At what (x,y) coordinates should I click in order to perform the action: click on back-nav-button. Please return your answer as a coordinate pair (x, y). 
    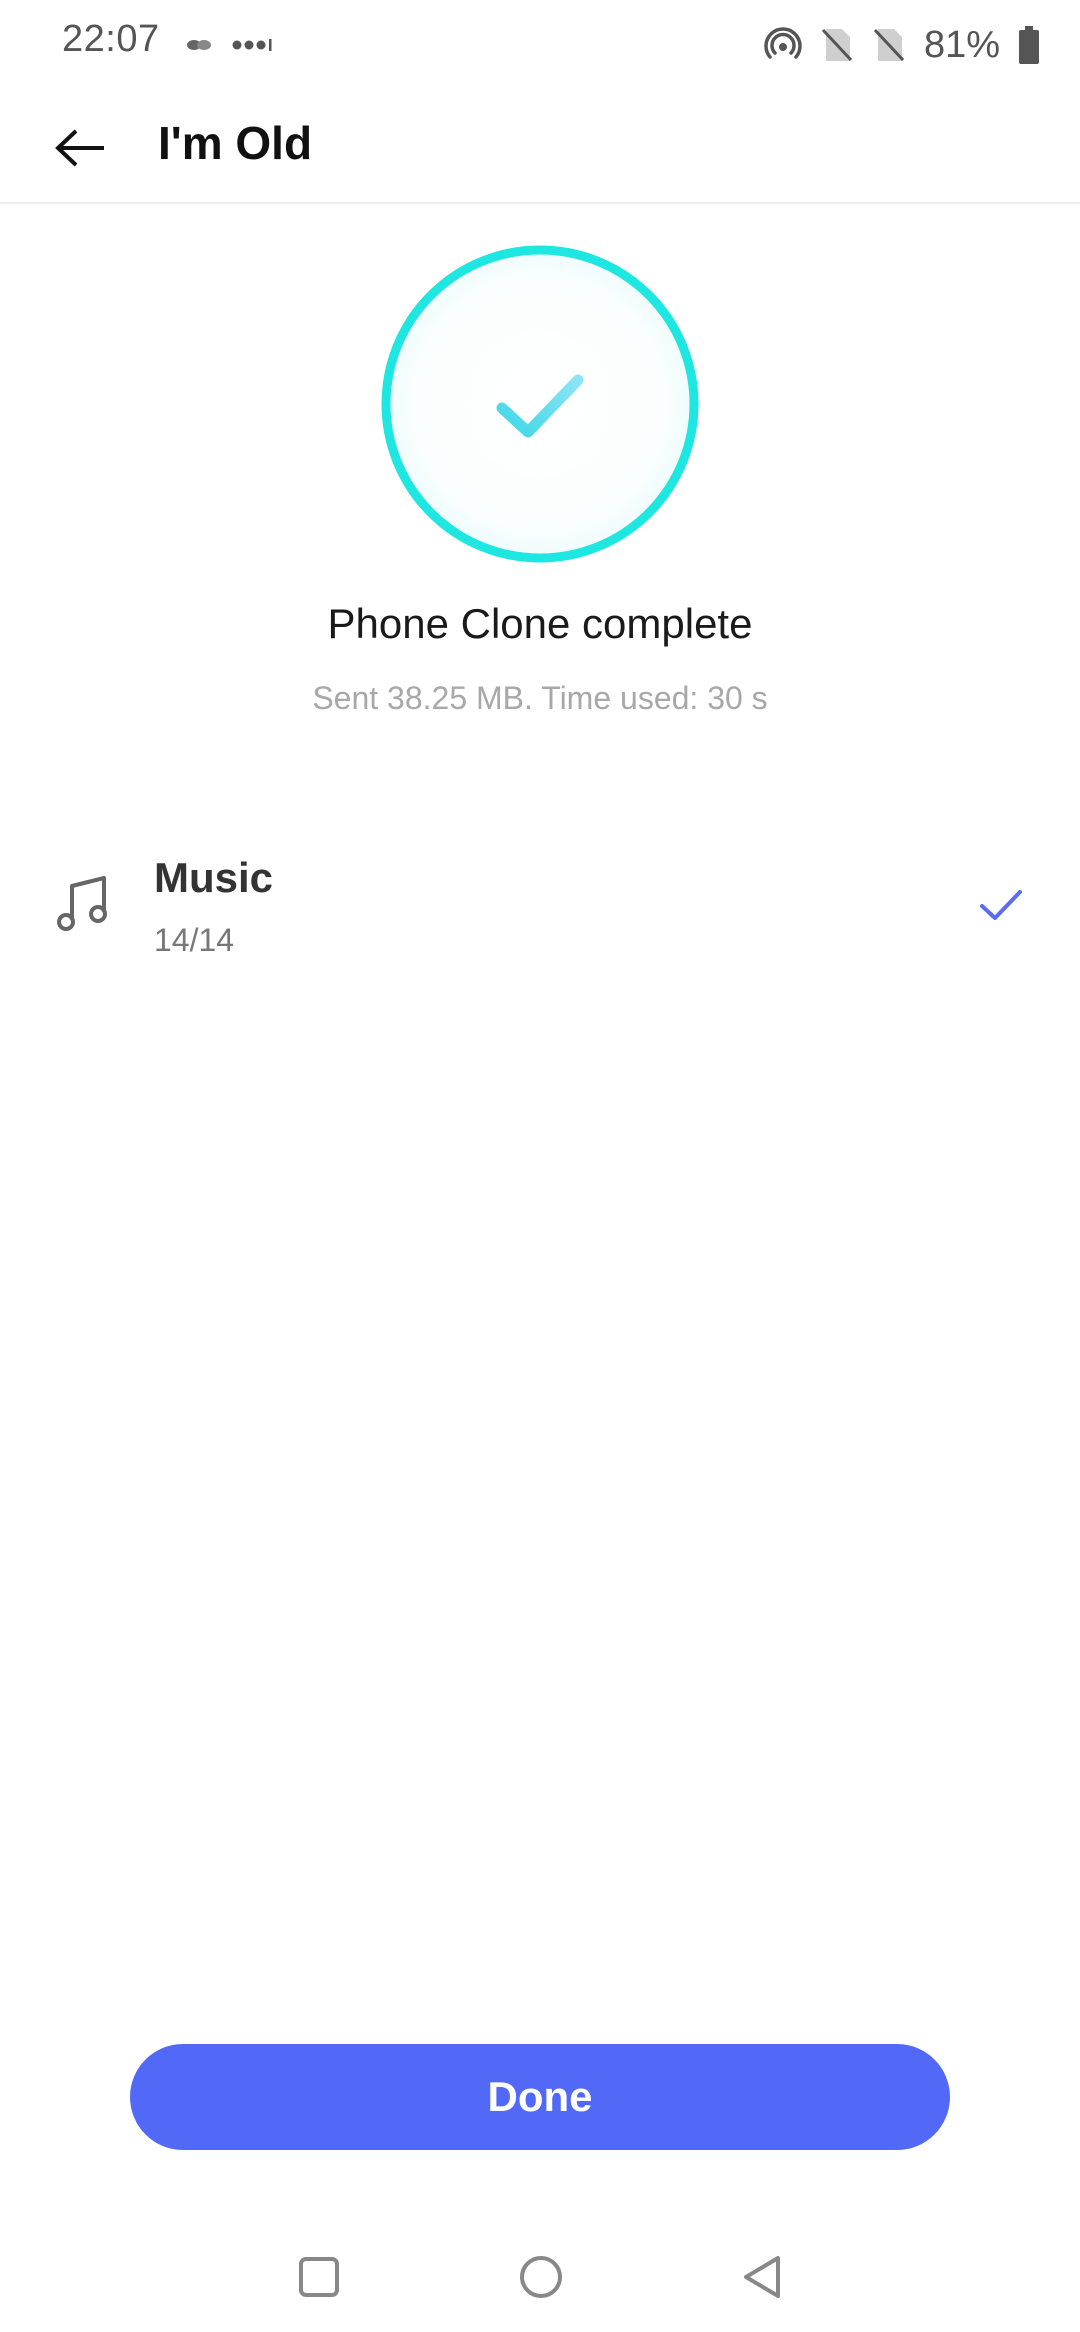
    Looking at the image, I should click on (763, 2277).